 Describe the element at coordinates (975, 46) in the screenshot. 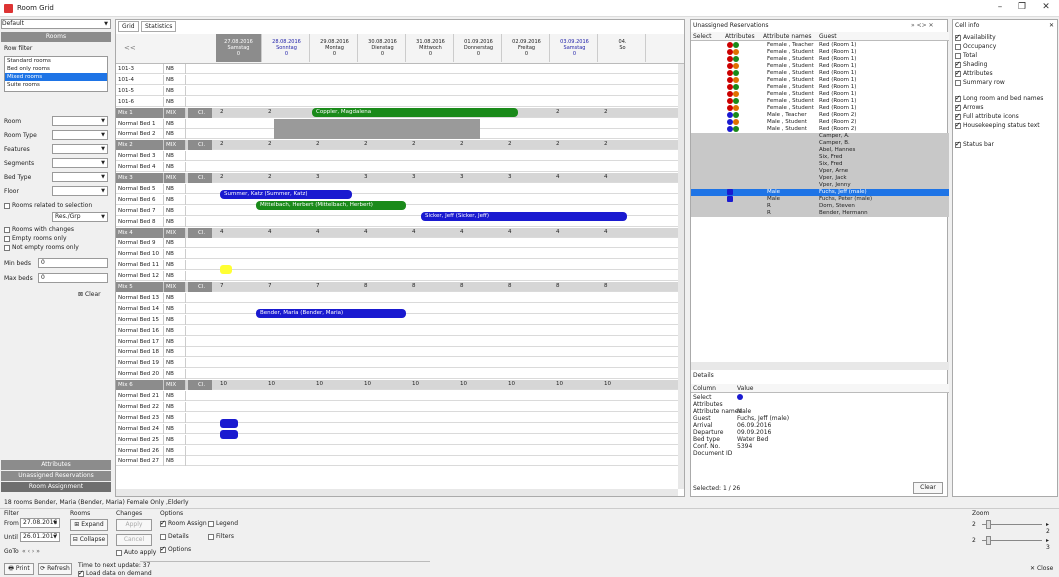

I see `cell-info-option: Occupancy` at that location.